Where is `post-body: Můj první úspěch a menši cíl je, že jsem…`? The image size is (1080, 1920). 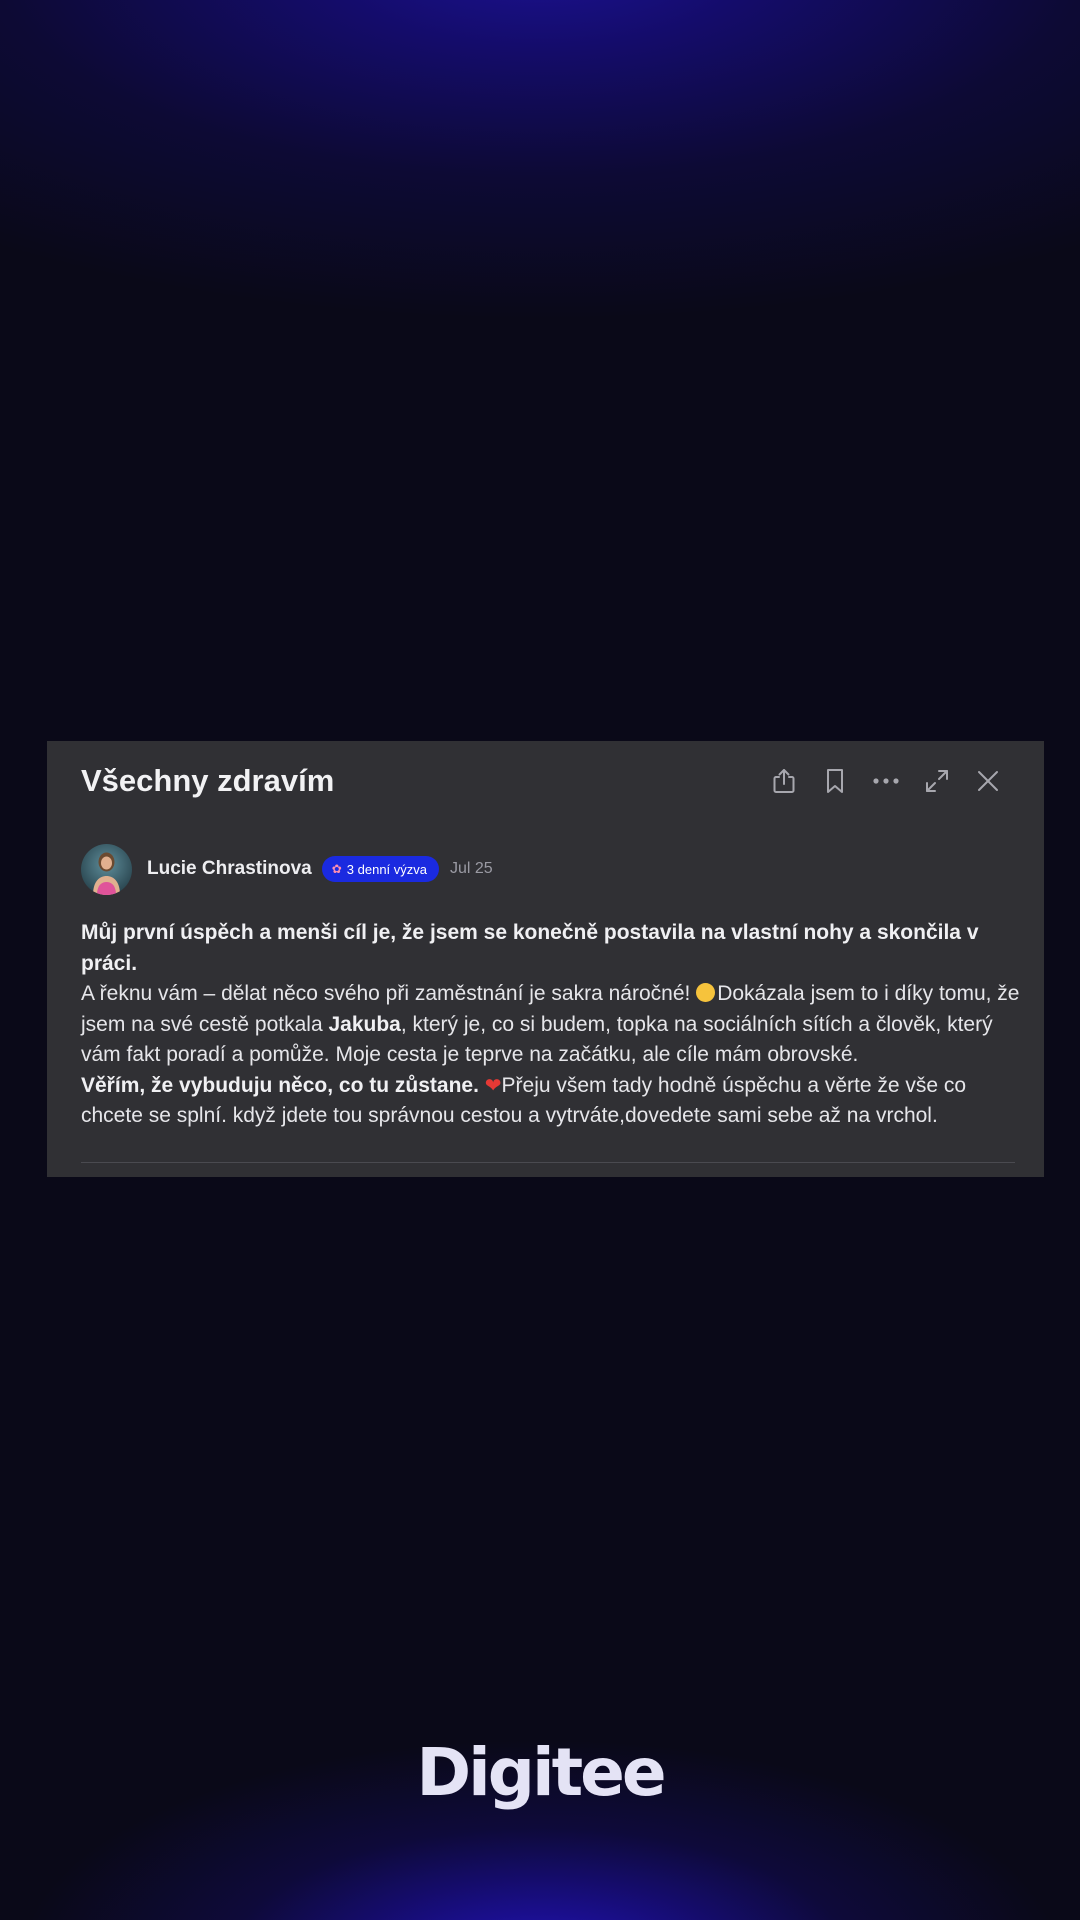
post-body: Můj první úspěch a menši cíl je, že jsem… is located at coordinates (551, 1025).